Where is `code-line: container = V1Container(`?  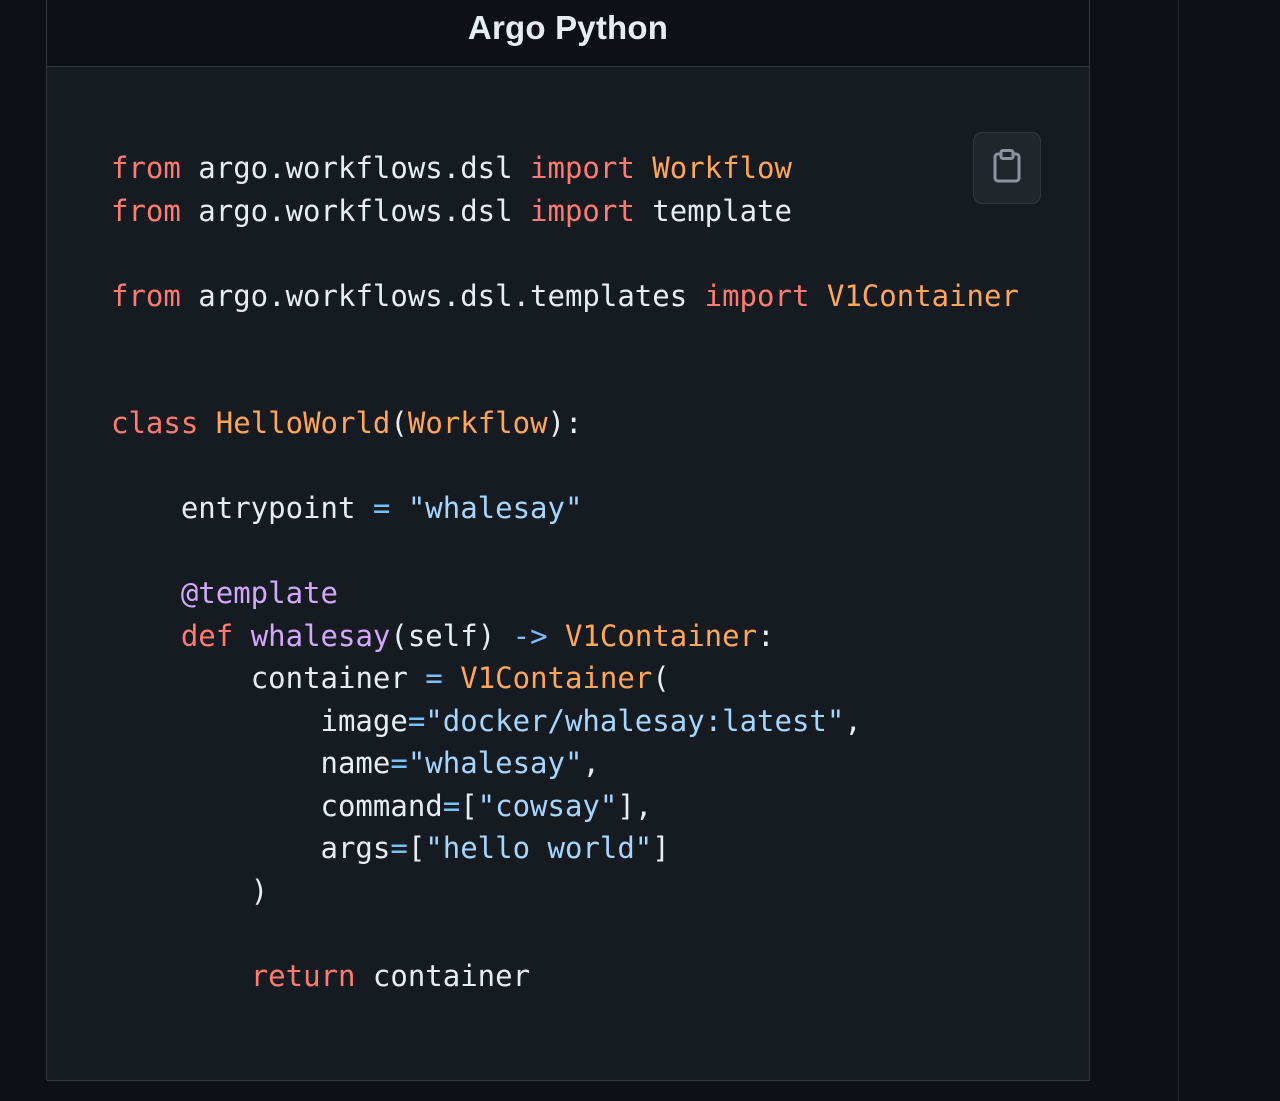 code-line: container = V1Container( is located at coordinates (565, 678).